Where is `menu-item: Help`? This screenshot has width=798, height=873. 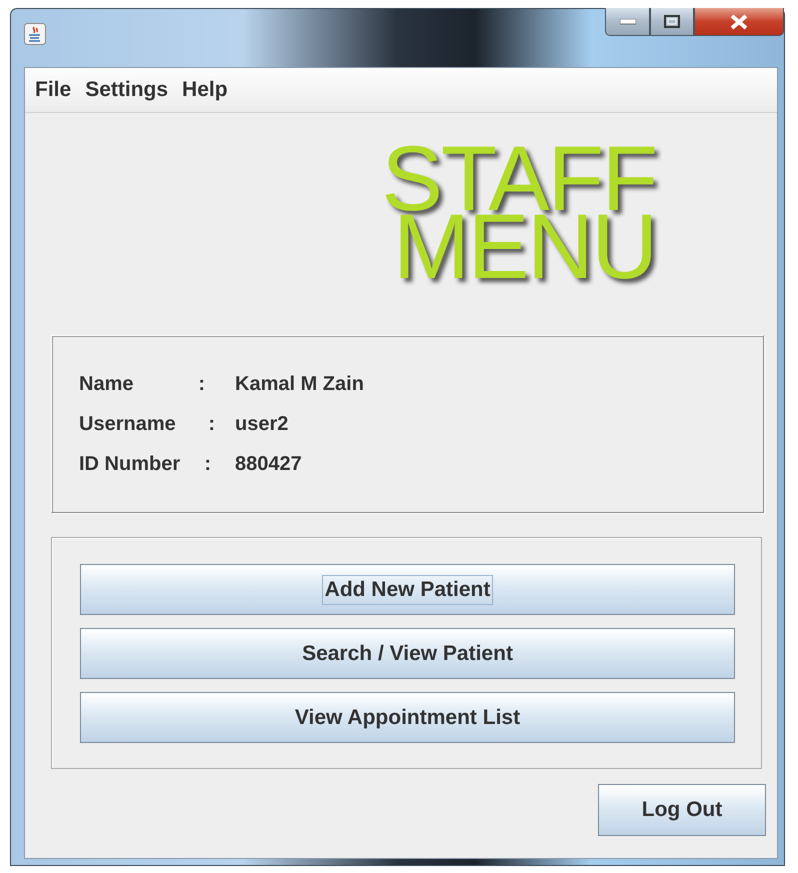
menu-item: Help is located at coordinates (205, 90).